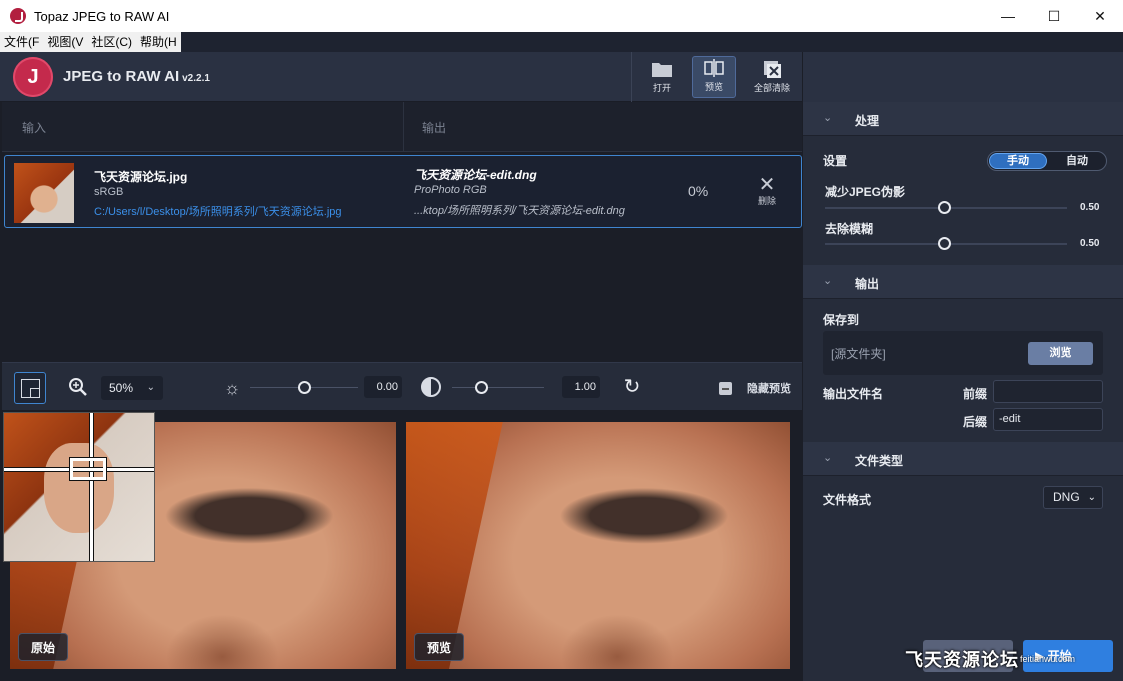 Image resolution: width=1123 pixels, height=681 pixels. What do you see at coordinates (1048, 419) in the screenshot?
I see `suffix-input: -edit` at bounding box center [1048, 419].